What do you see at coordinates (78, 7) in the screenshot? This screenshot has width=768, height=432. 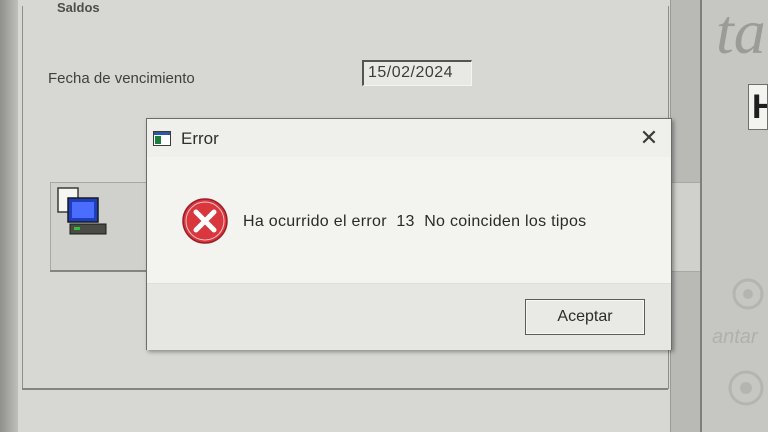 I see `group-title: Saldos` at bounding box center [78, 7].